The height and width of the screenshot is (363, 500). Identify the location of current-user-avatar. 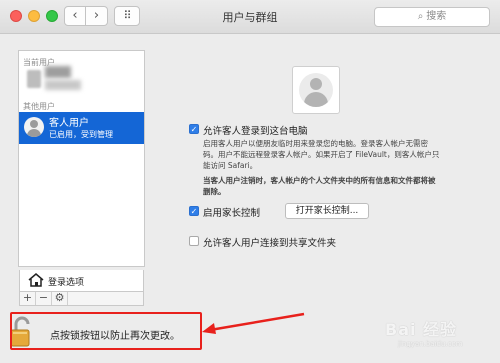
(34, 79).